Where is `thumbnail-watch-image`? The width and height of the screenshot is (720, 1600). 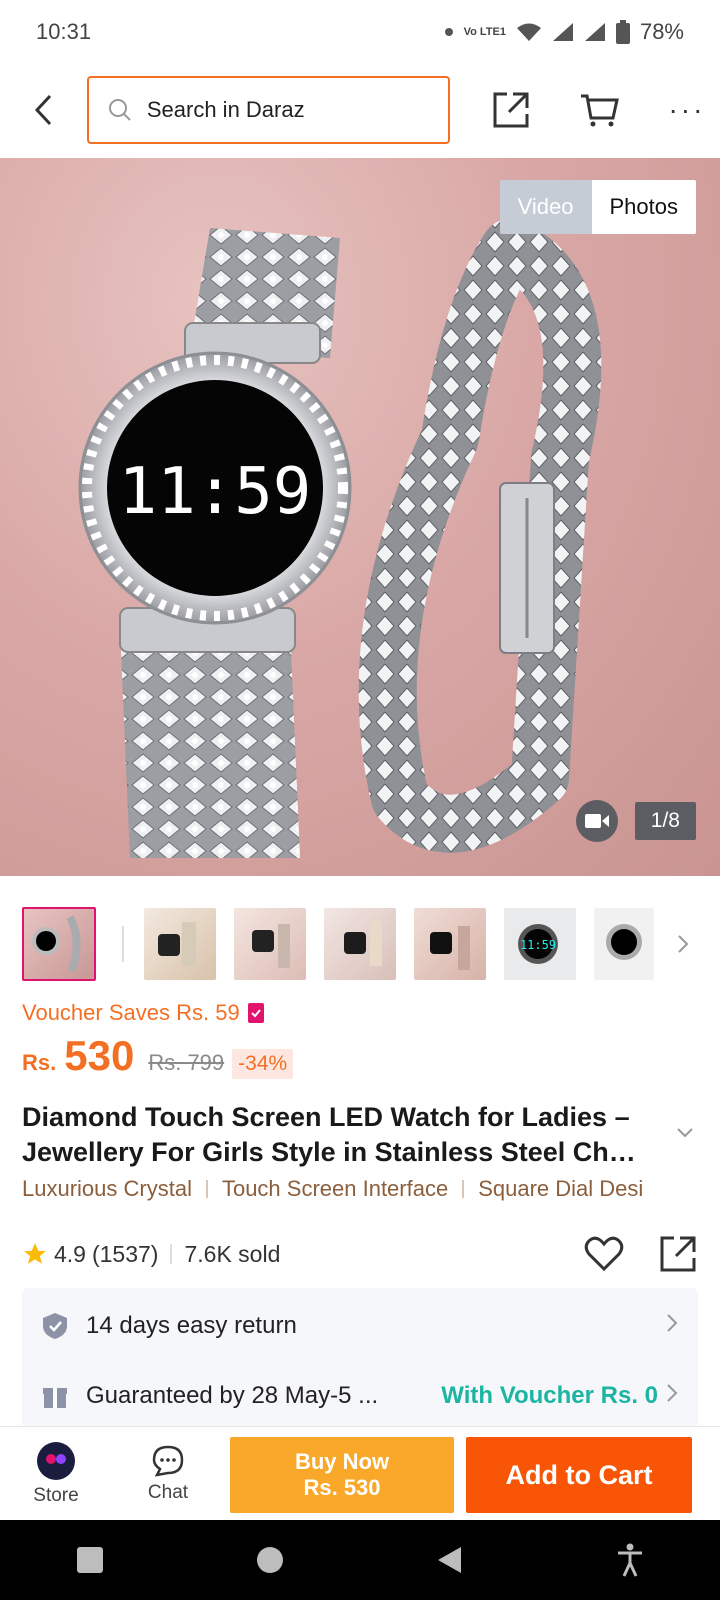
thumbnail-watch-image is located at coordinates (56, 944).